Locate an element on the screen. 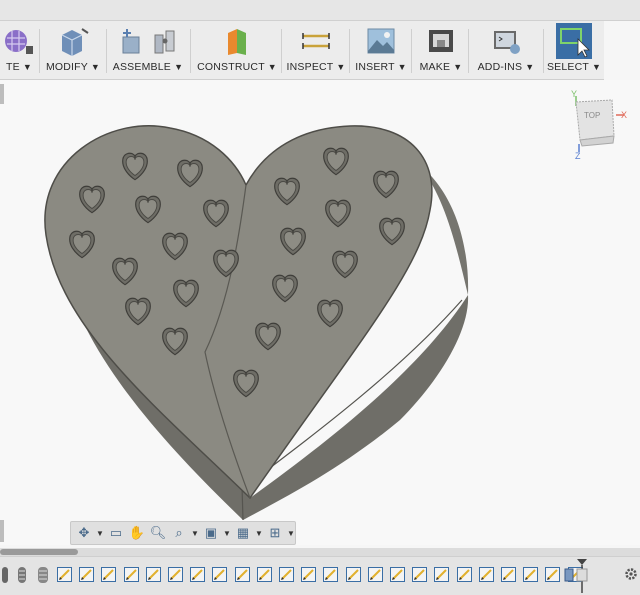 This screenshot has height=595, width=640. view-cube-face-label: TOP is located at coordinates (592, 115).